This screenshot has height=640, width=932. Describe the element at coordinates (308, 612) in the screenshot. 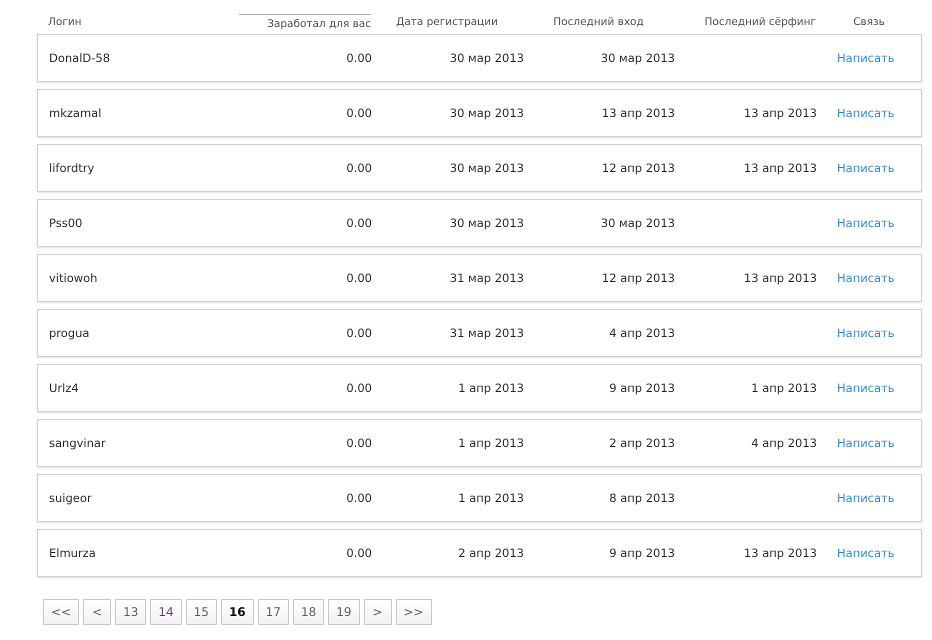

I see `page-button: 18` at that location.